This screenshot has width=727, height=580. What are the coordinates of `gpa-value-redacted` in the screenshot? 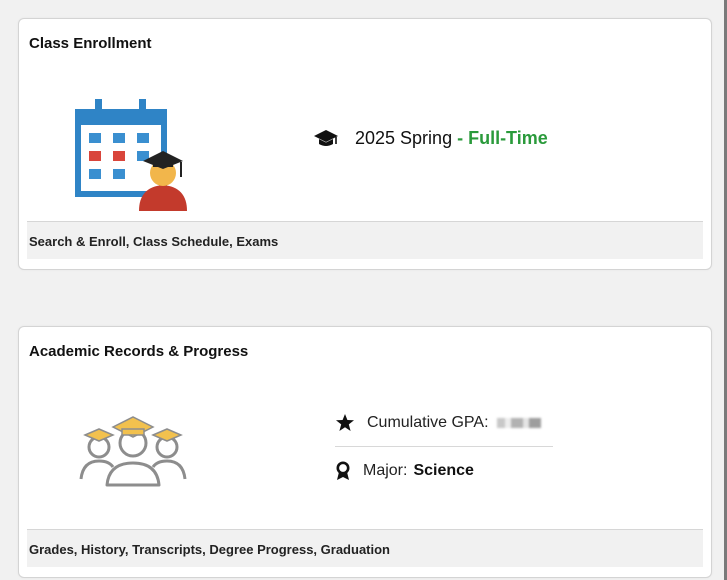 It's located at (518, 422).